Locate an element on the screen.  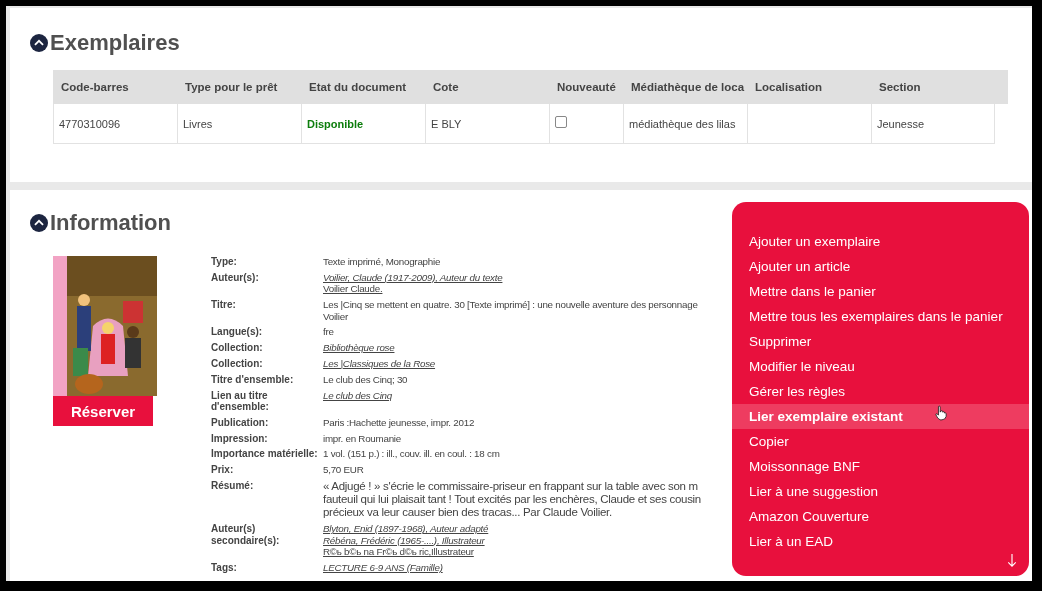
field-link: Voilier, Claude (1917-2009), Auteur du texte is located at coordinates (413, 277).